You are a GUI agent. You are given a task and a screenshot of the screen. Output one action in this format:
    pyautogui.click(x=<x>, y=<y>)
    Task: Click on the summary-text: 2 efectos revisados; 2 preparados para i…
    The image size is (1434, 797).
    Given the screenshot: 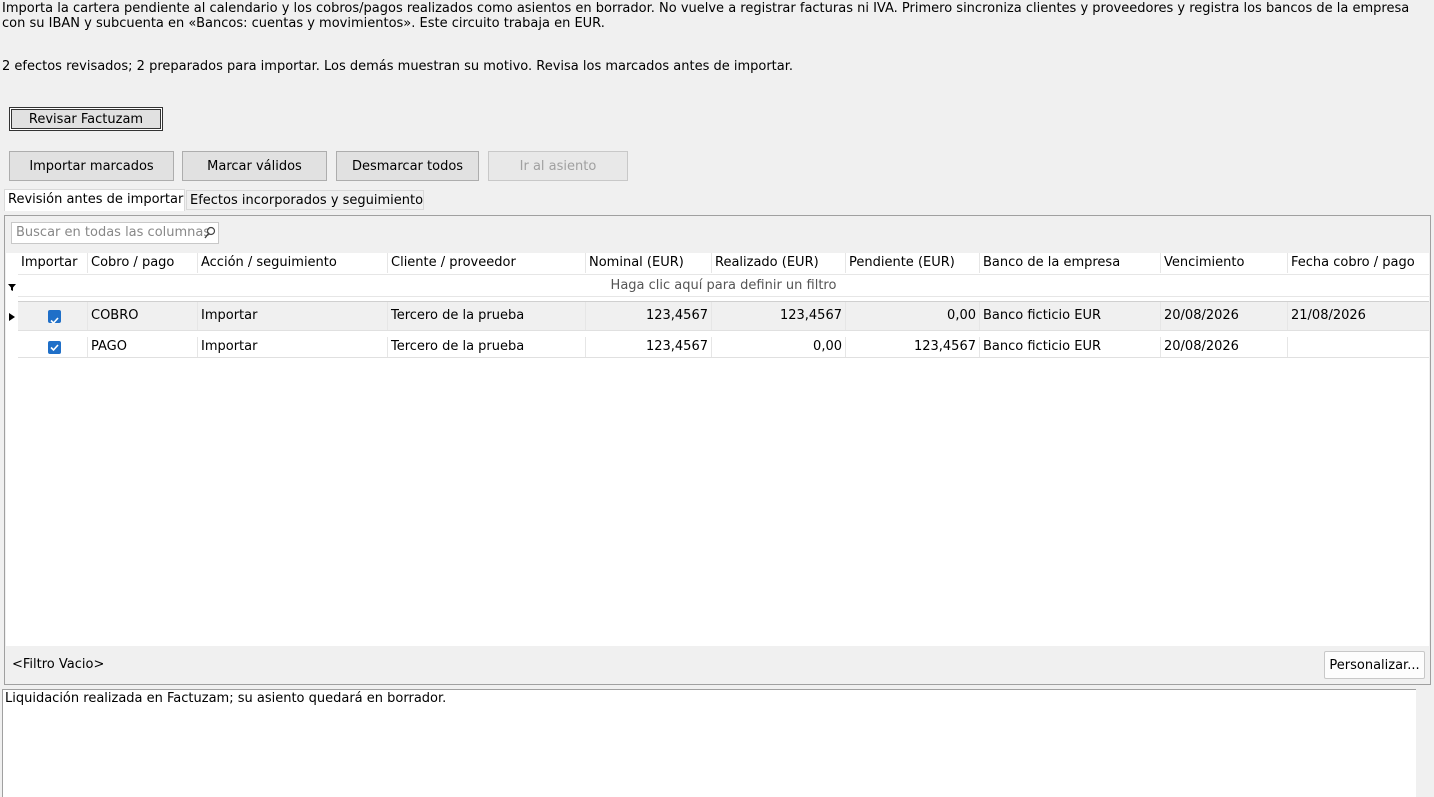 What is the action you would take?
    pyautogui.click(x=398, y=66)
    